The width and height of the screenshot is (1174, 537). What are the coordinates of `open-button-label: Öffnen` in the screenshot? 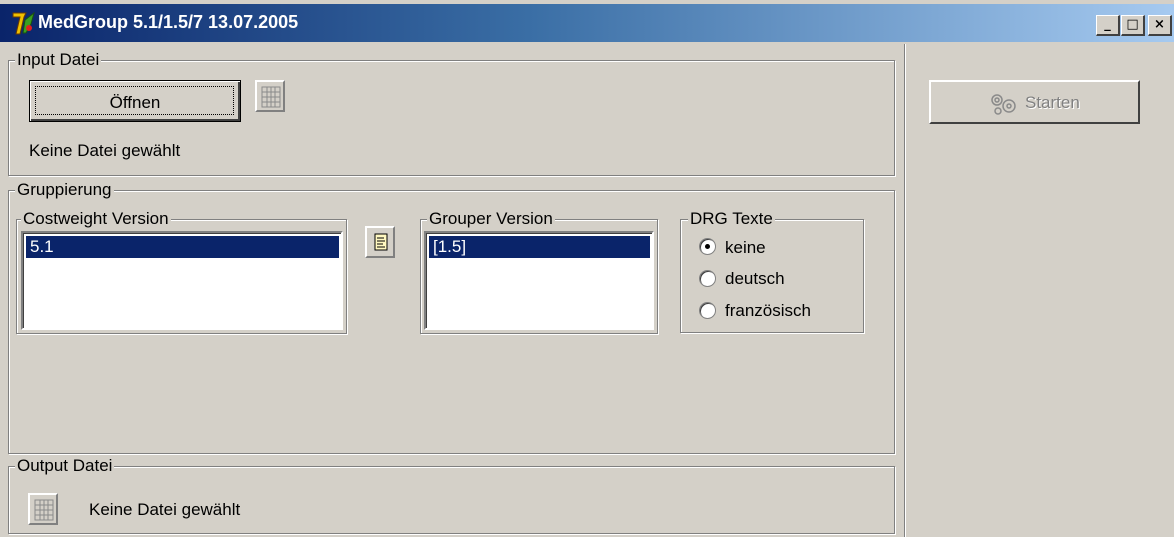 It's located at (135, 102).